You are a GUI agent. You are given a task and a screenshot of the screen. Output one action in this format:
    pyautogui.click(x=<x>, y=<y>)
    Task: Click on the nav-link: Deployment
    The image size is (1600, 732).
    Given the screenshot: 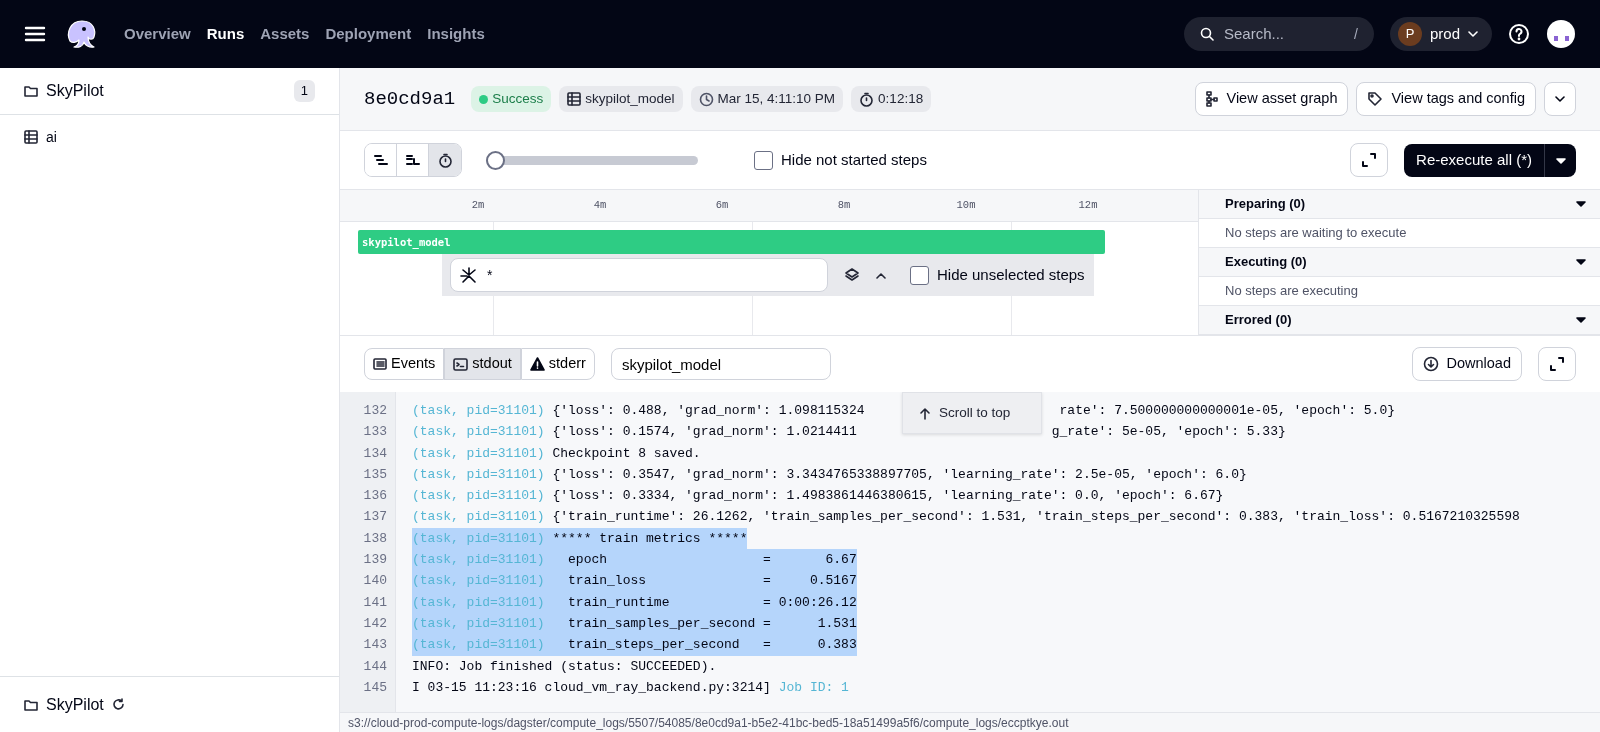 What is the action you would take?
    pyautogui.click(x=368, y=34)
    